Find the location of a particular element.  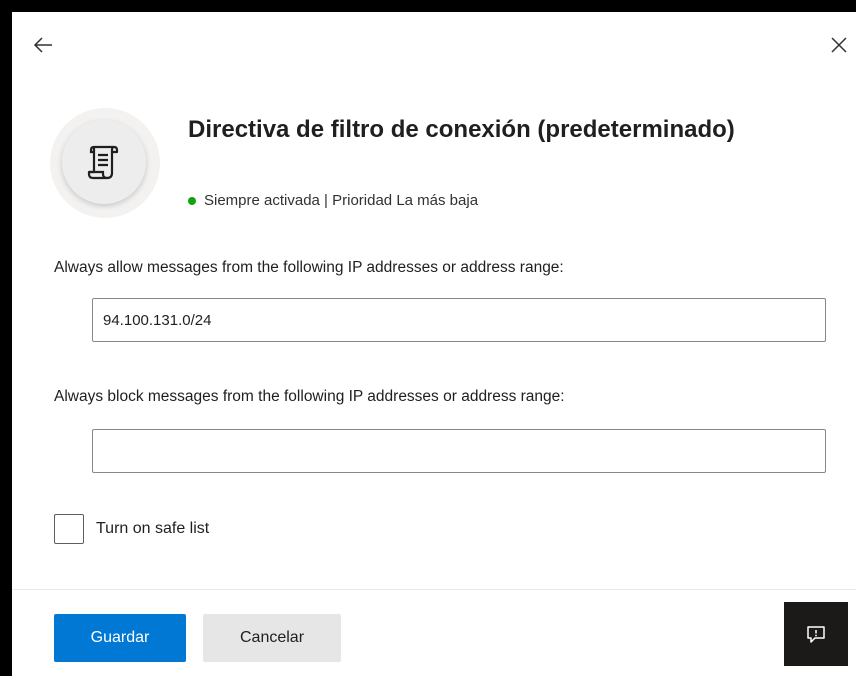

feedback-chat-icon is located at coordinates (816, 634).